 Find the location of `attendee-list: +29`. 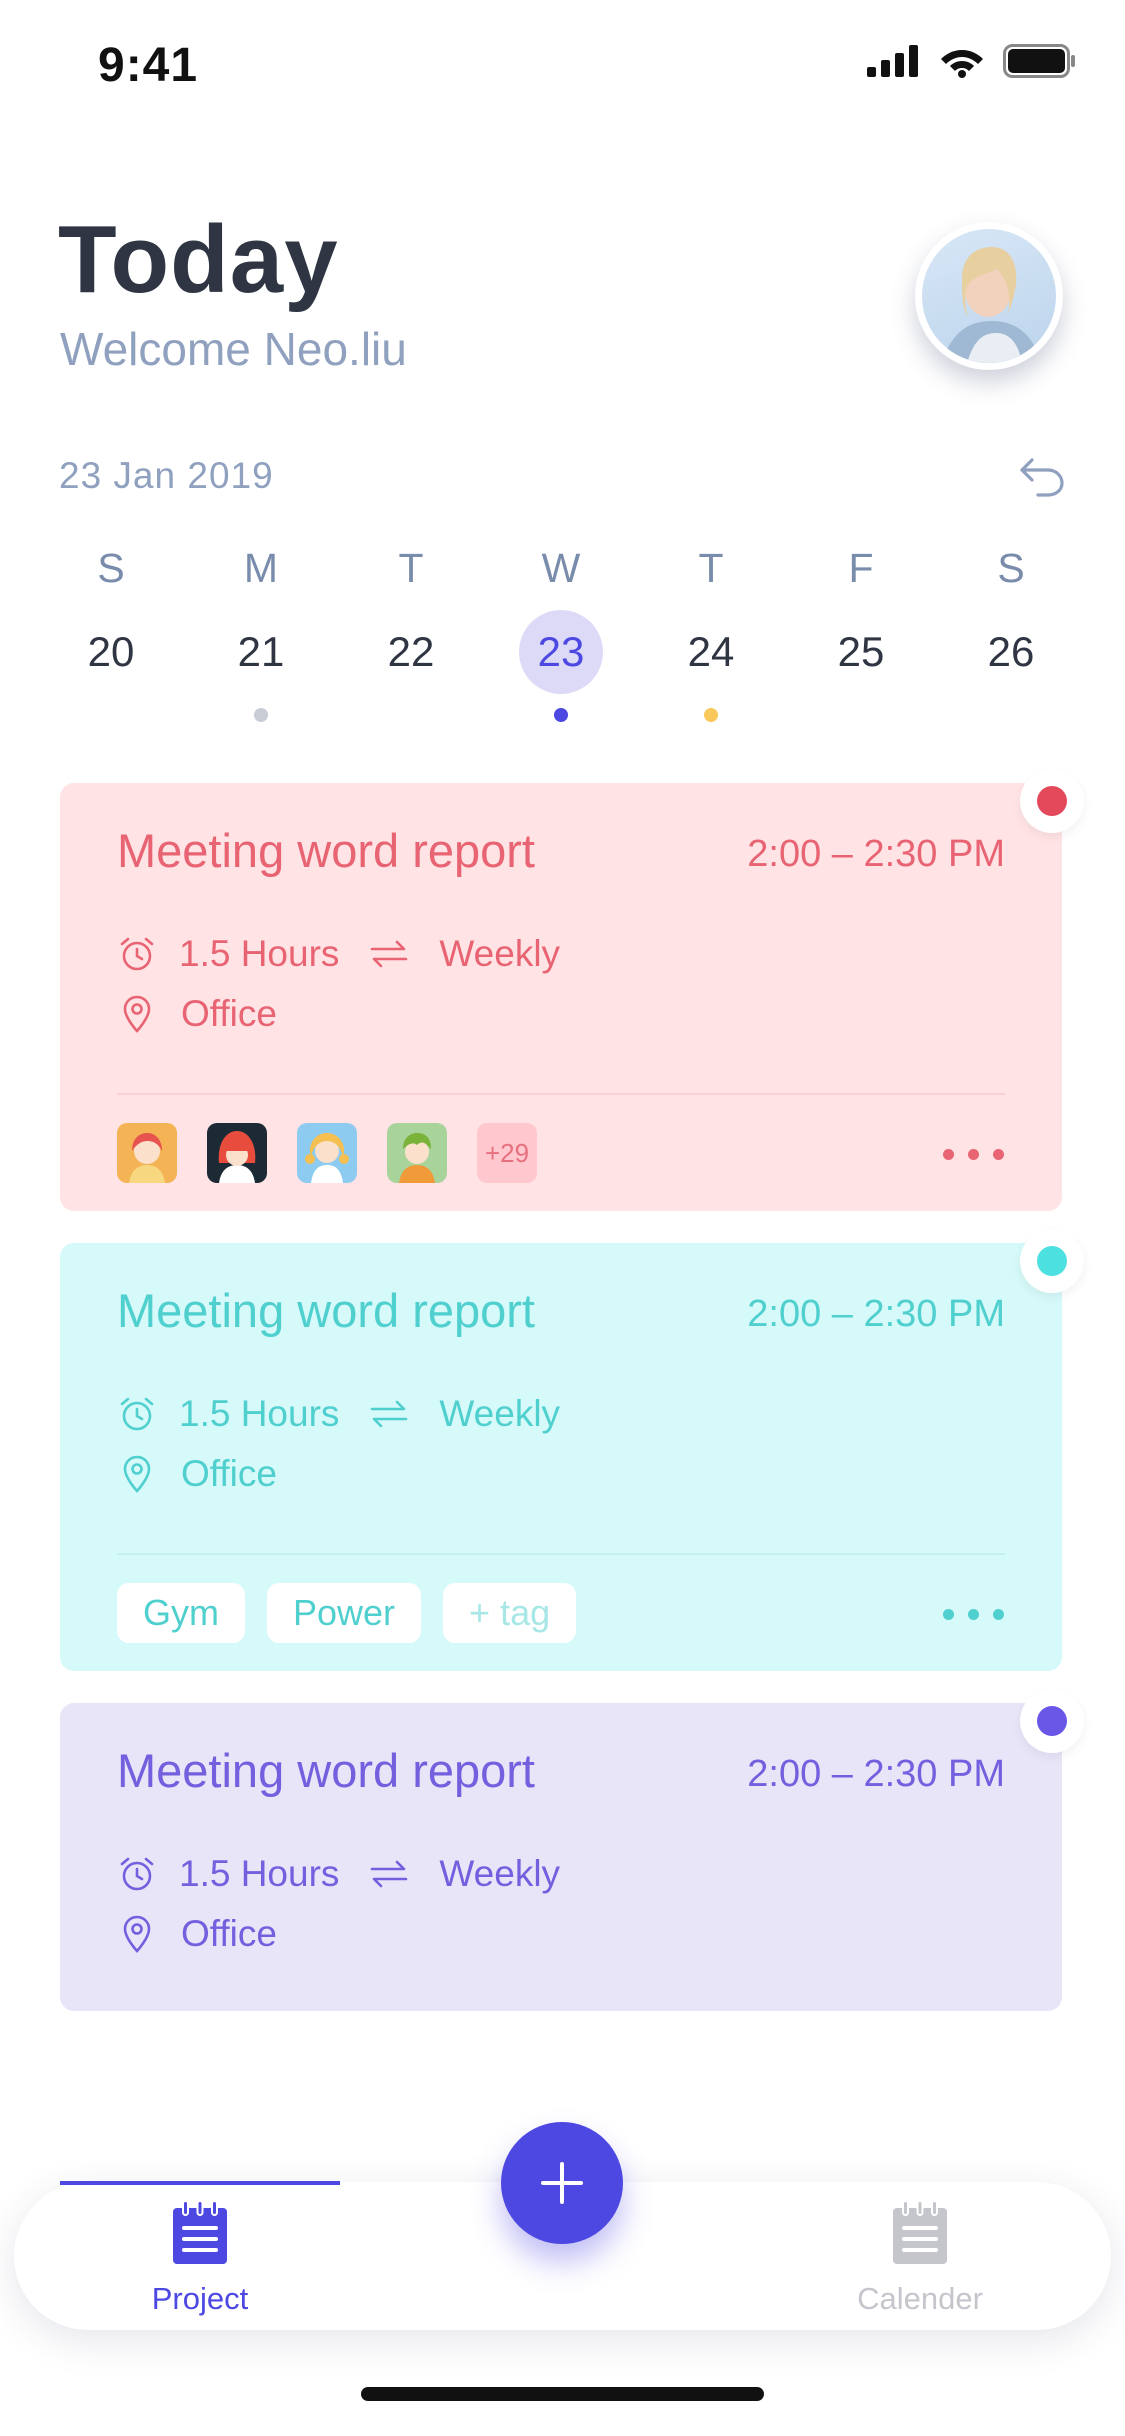

attendee-list: +29 is located at coordinates (327, 1153).